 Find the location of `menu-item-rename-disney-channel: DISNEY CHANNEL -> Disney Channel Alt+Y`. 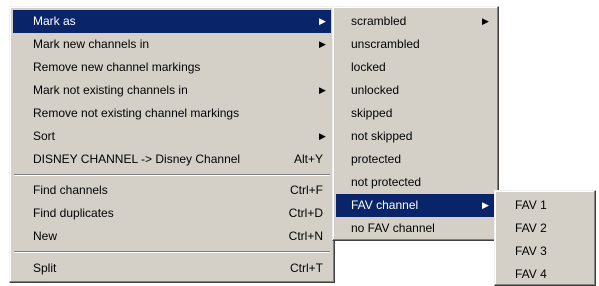

menu-item-rename-disney-channel: DISNEY CHANNEL -> Disney Channel Alt+Y is located at coordinates (172, 159).